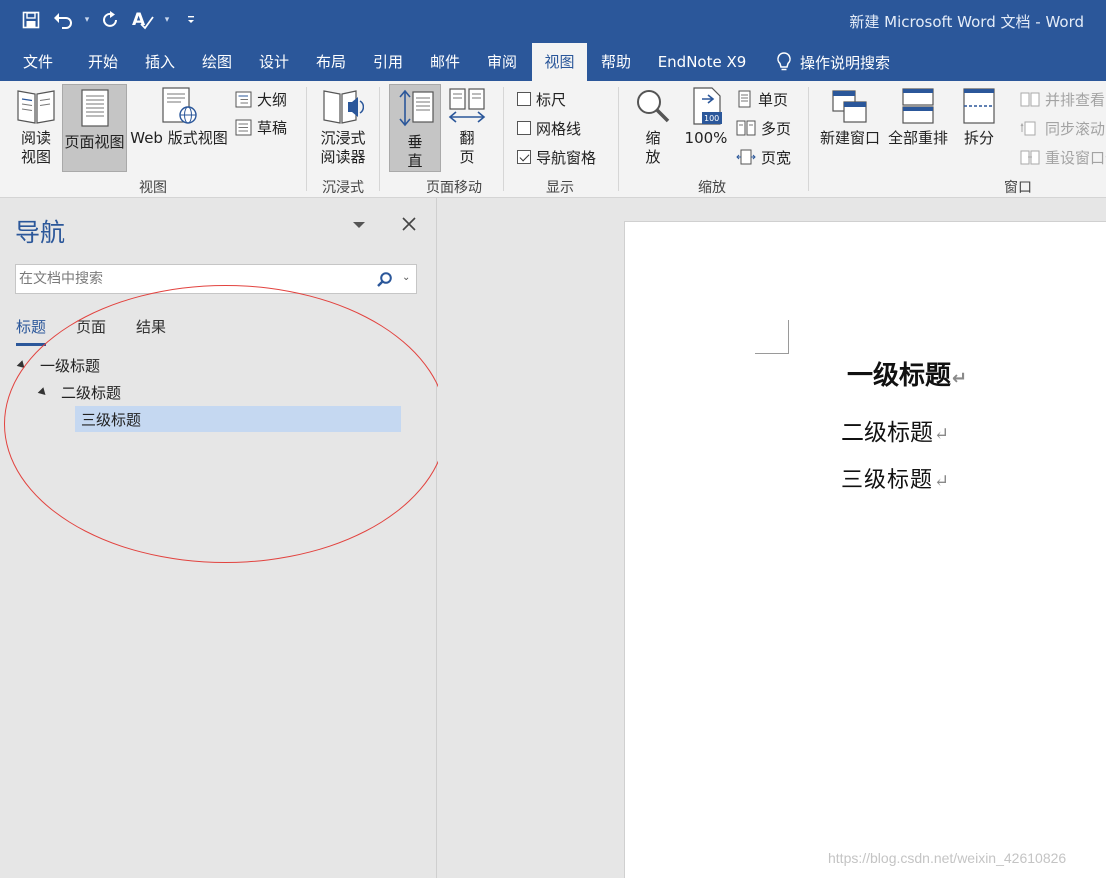  Describe the element at coordinates (415, 128) in the screenshot. I see `vertical-button: 垂 直` at that location.